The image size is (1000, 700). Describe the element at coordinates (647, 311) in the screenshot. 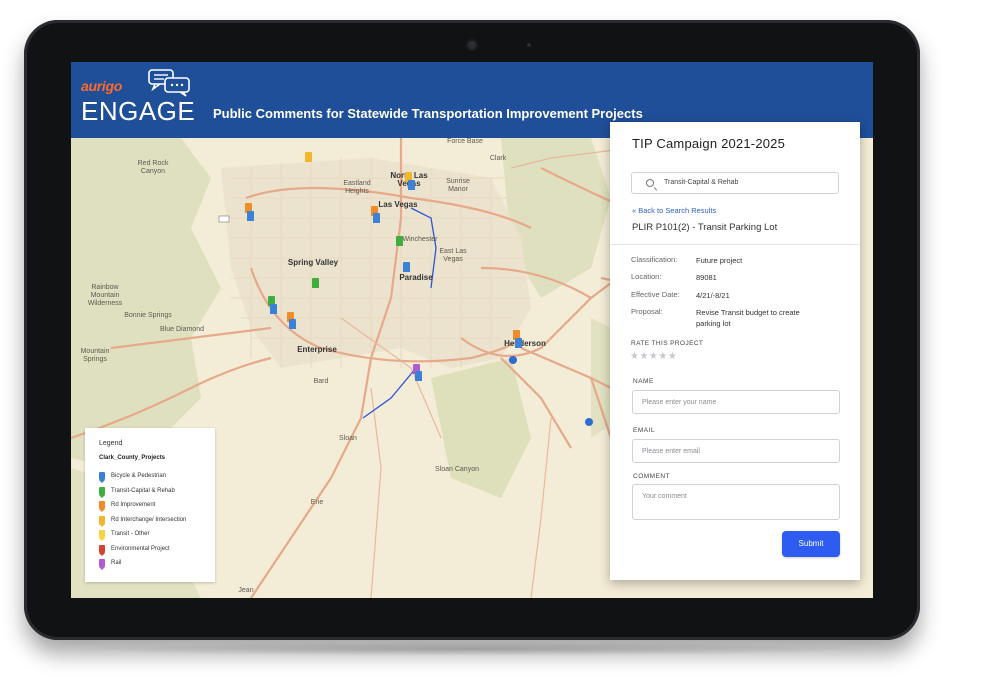

I see `proposal-label: Proposal:` at that location.